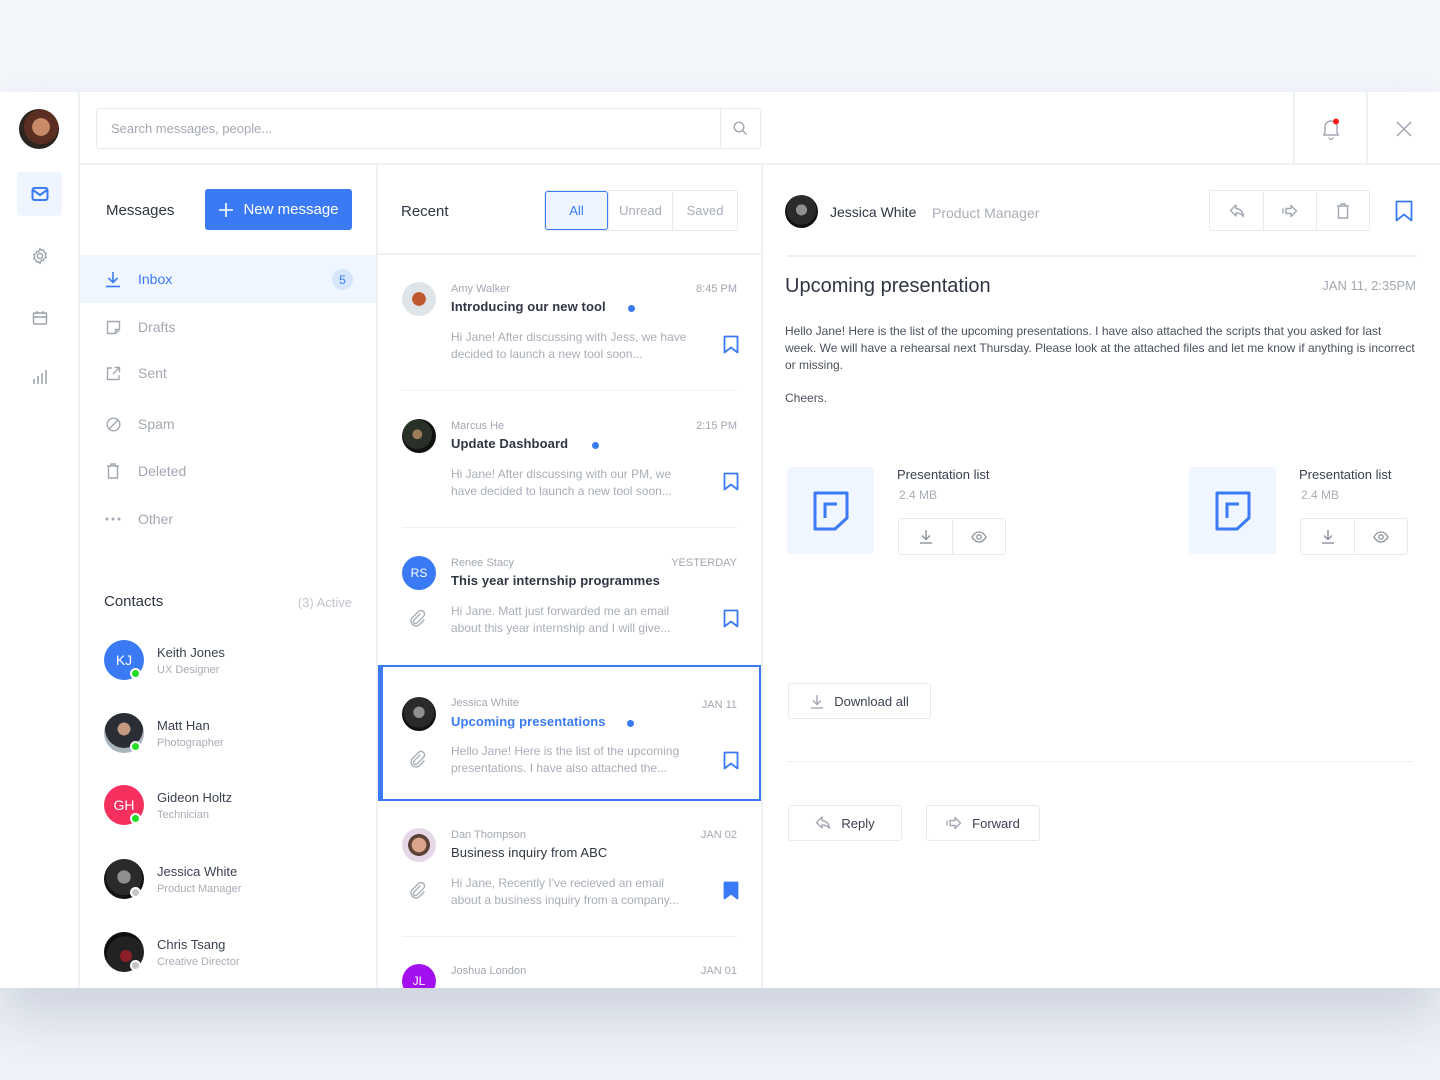 The width and height of the screenshot is (1440, 1080). Describe the element at coordinates (1329, 128) in the screenshot. I see `notifications-button` at that location.